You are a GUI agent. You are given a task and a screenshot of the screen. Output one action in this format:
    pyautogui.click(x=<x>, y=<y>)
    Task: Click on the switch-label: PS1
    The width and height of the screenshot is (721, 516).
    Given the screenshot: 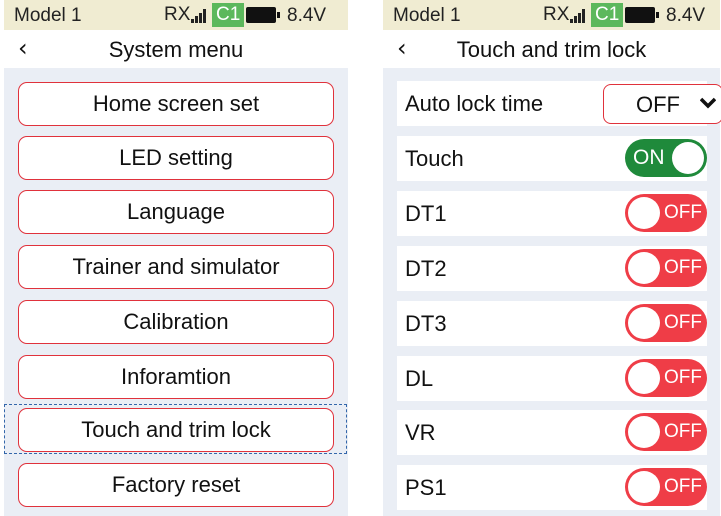 What is the action you would take?
    pyautogui.click(x=426, y=487)
    